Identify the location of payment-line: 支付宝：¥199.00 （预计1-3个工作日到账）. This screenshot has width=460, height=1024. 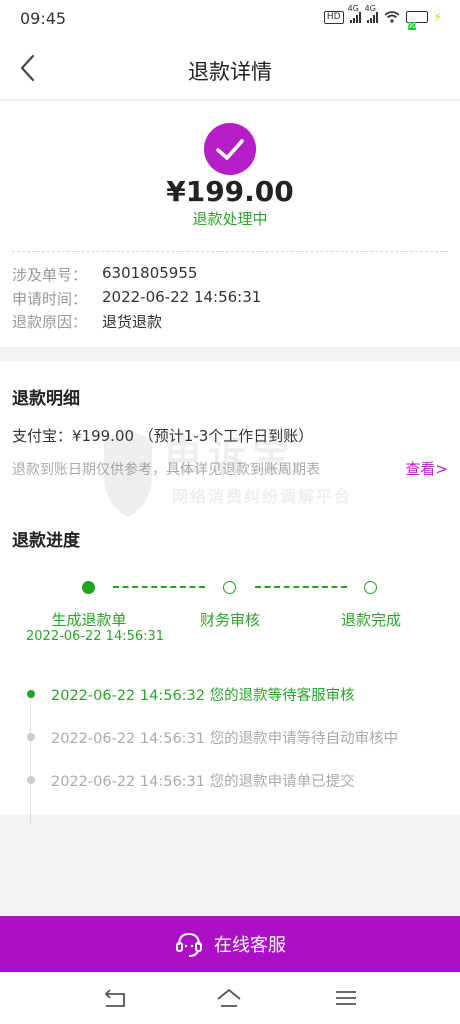
(163, 436).